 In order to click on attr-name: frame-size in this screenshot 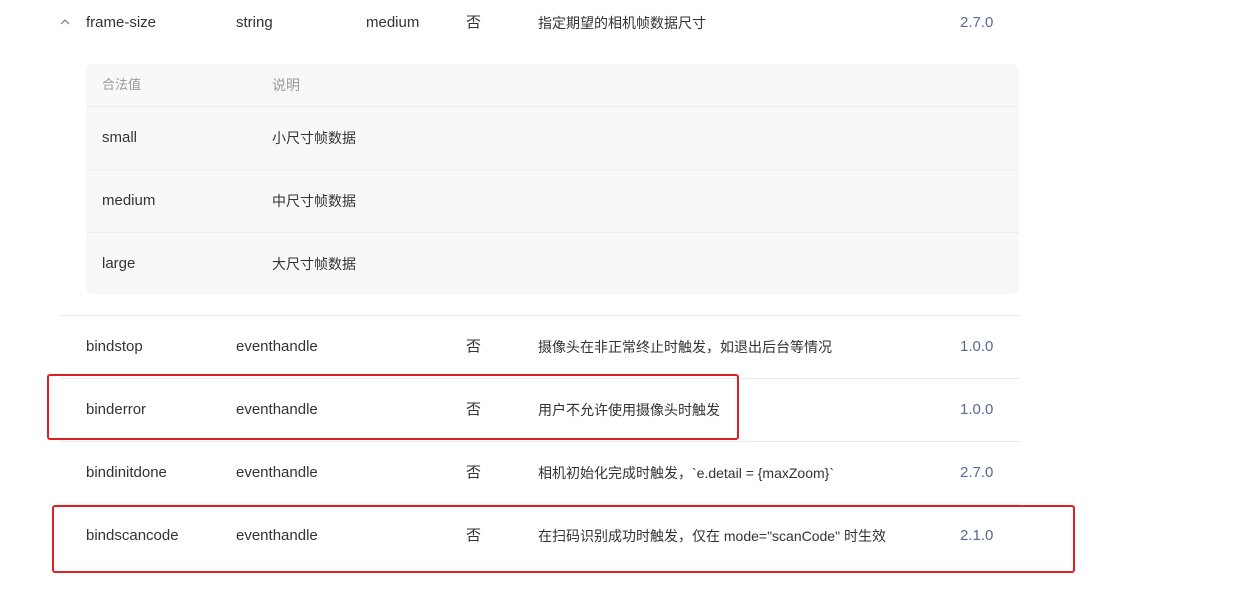, I will do `click(121, 22)`.